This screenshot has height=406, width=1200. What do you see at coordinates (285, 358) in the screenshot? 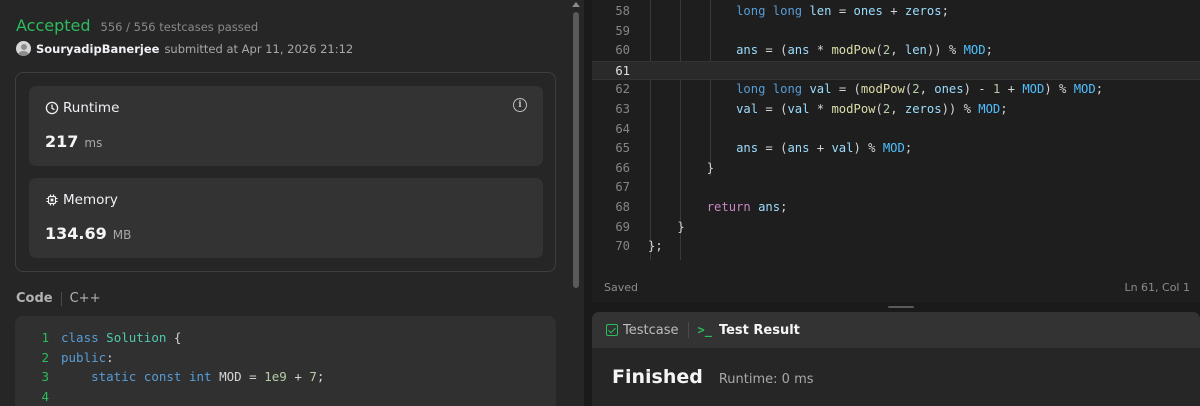
I see `code-line: 2 public:` at bounding box center [285, 358].